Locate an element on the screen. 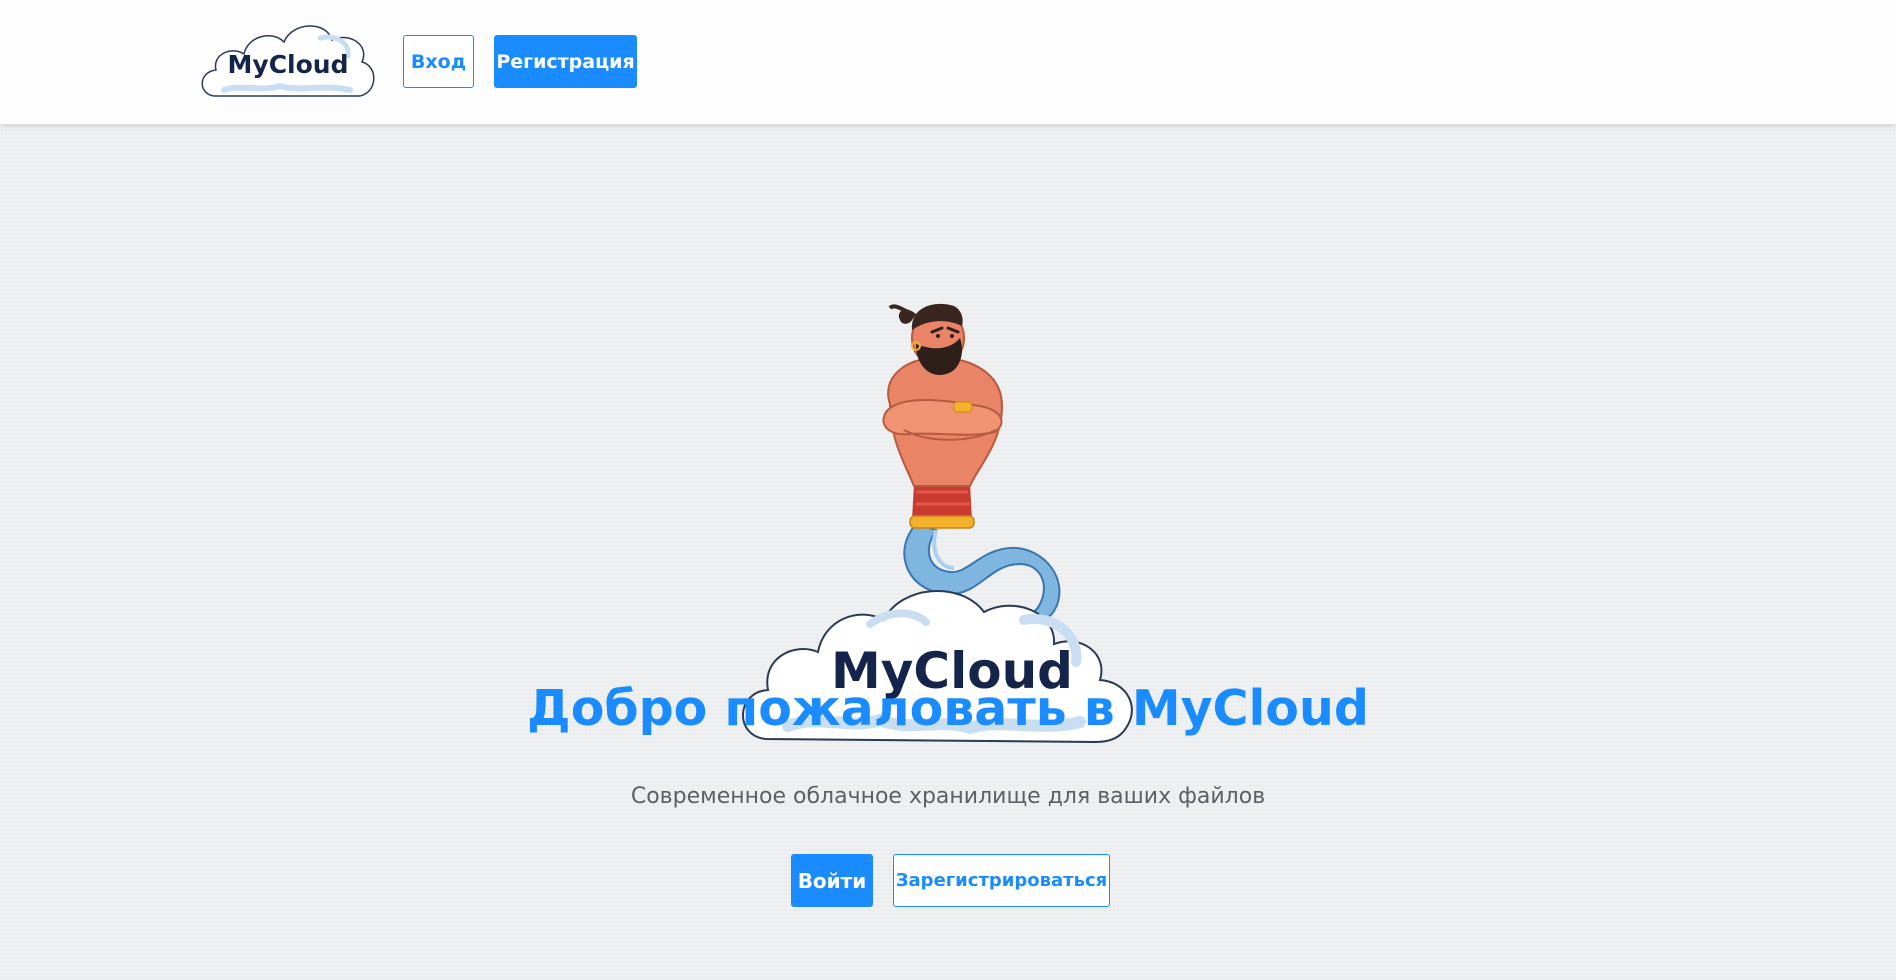 The image size is (1896, 980). register-button: Регистрация is located at coordinates (565, 61).